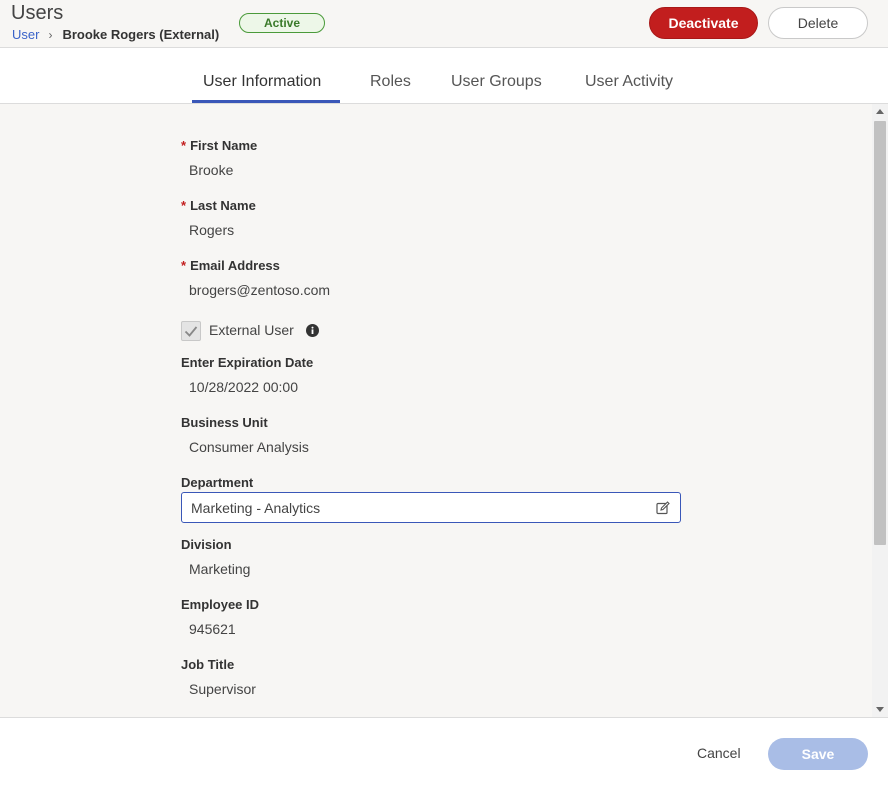 Image resolution: width=888 pixels, height=787 pixels. I want to click on job-title-value: Supervisor, so click(222, 689).